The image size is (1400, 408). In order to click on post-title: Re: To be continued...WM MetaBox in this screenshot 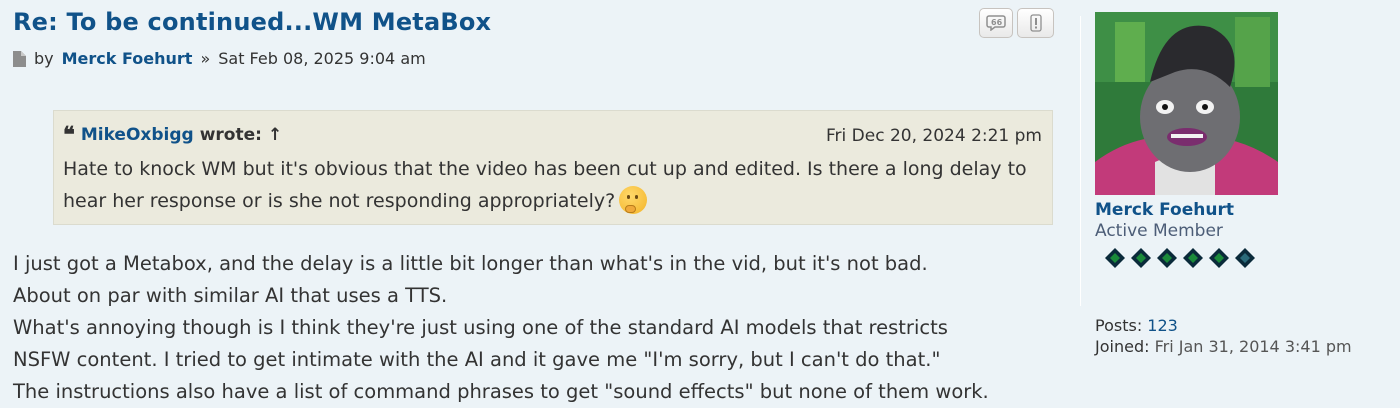, I will do `click(252, 22)`.